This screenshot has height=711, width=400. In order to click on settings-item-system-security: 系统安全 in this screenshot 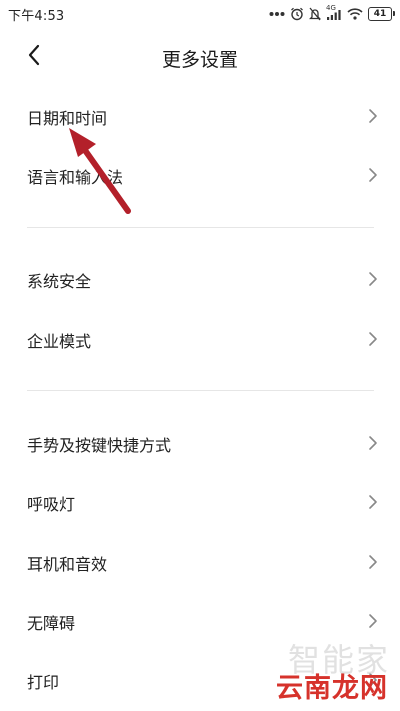, I will do `click(200, 279)`.